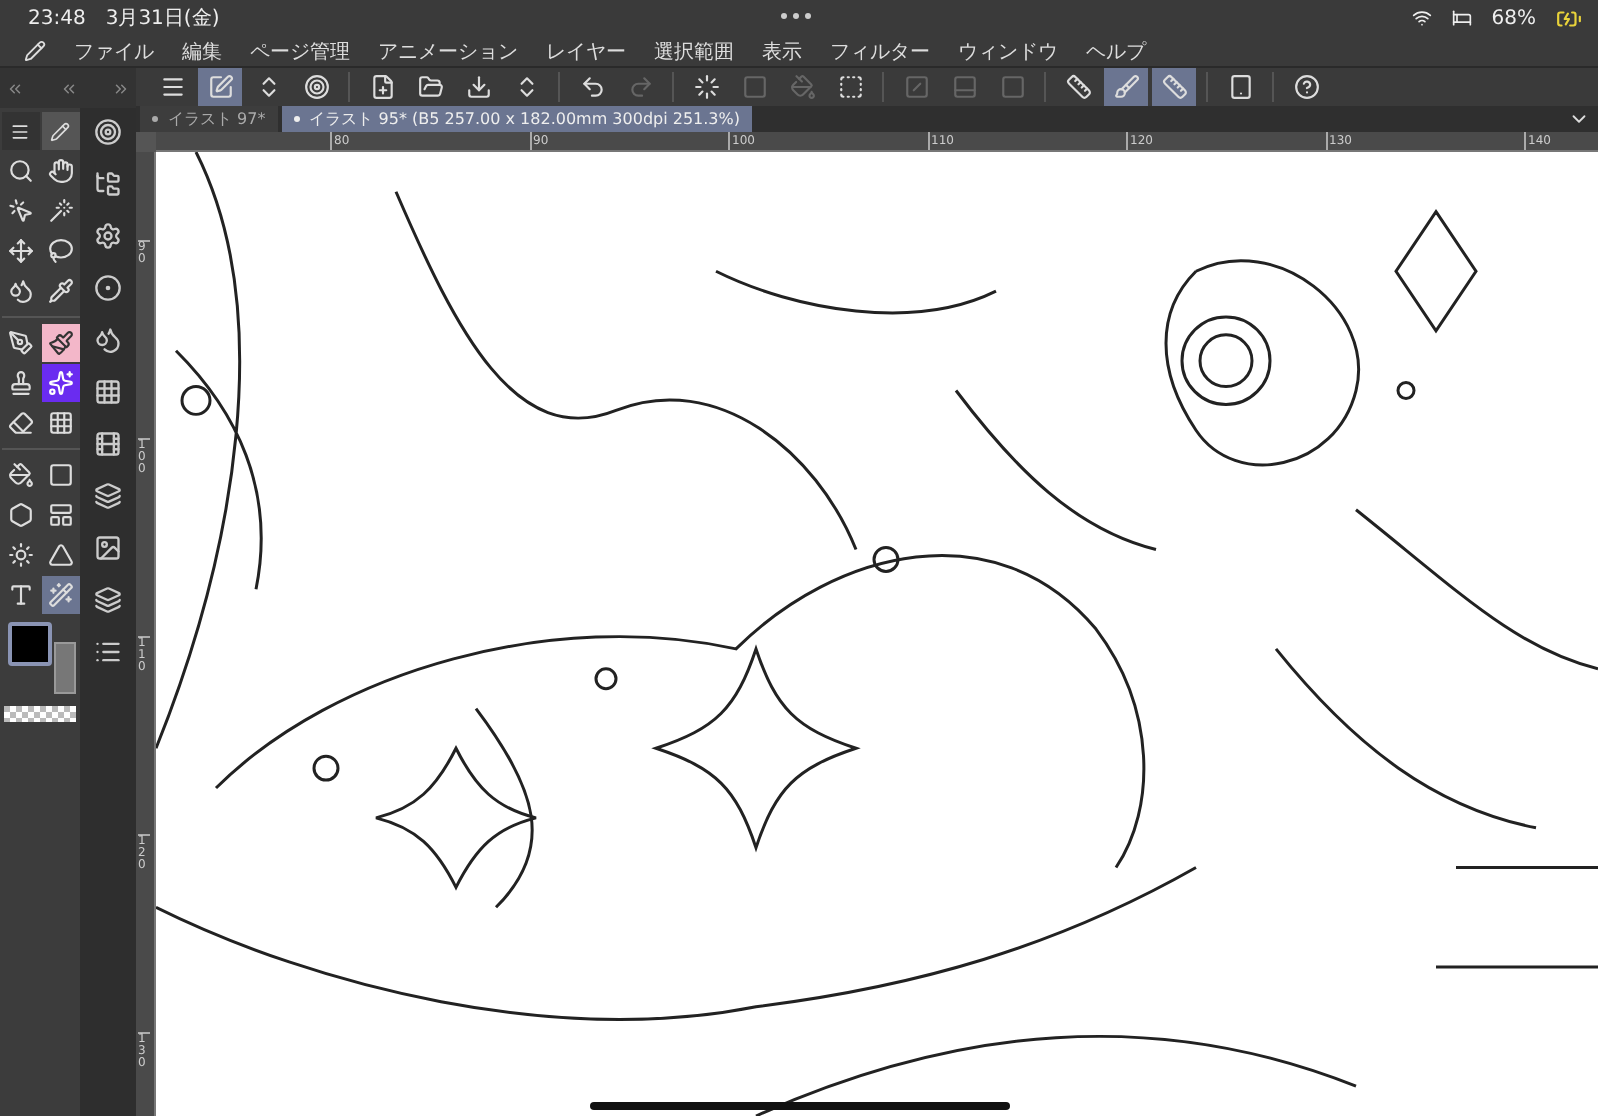  Describe the element at coordinates (1461, 18) in the screenshot. I see `bed-icon` at that location.